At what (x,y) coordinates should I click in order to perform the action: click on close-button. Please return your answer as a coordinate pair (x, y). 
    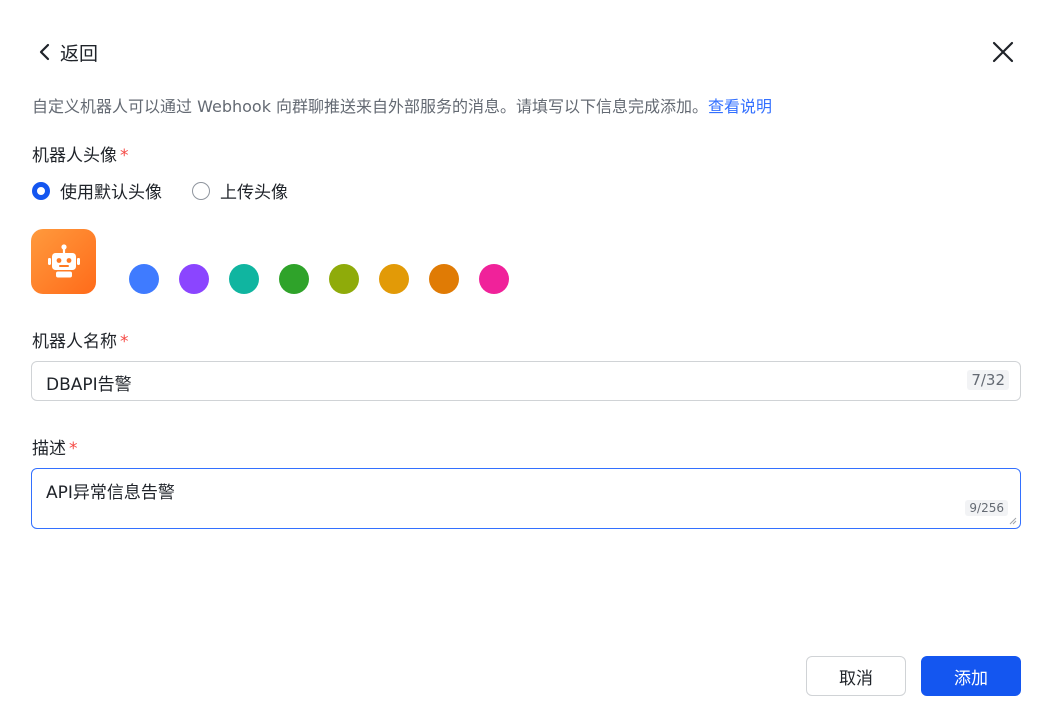
    Looking at the image, I should click on (1003, 52).